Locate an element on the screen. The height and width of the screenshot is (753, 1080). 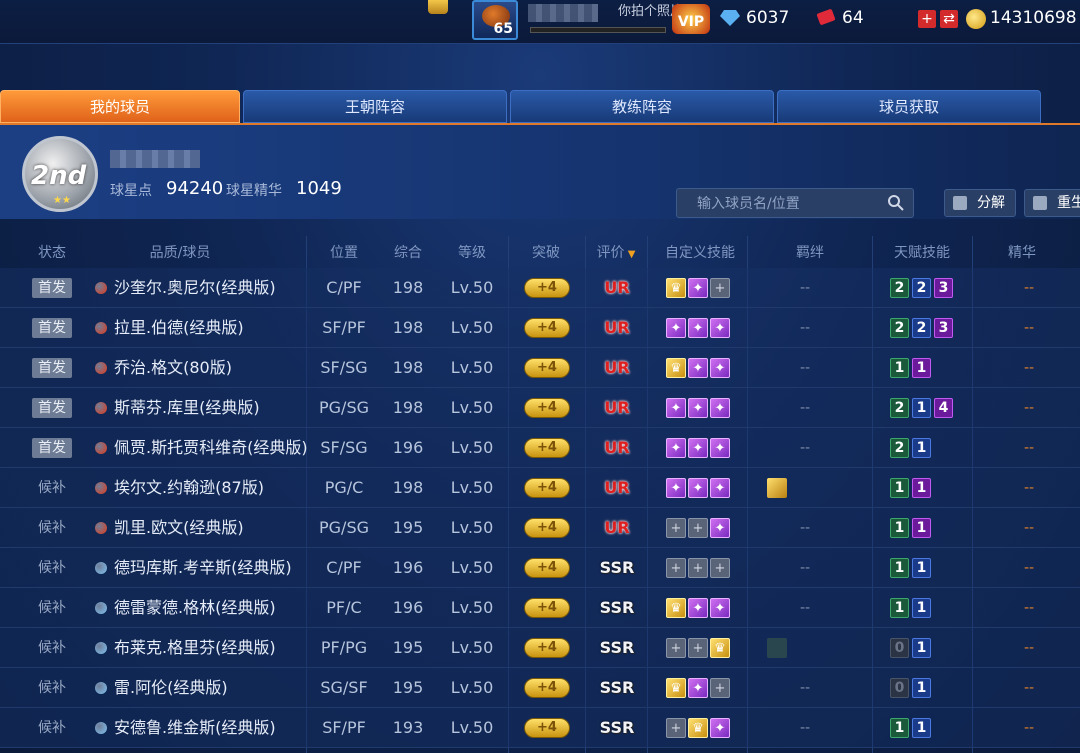
header-breakthrough: 突破 is located at coordinates (546, 252).